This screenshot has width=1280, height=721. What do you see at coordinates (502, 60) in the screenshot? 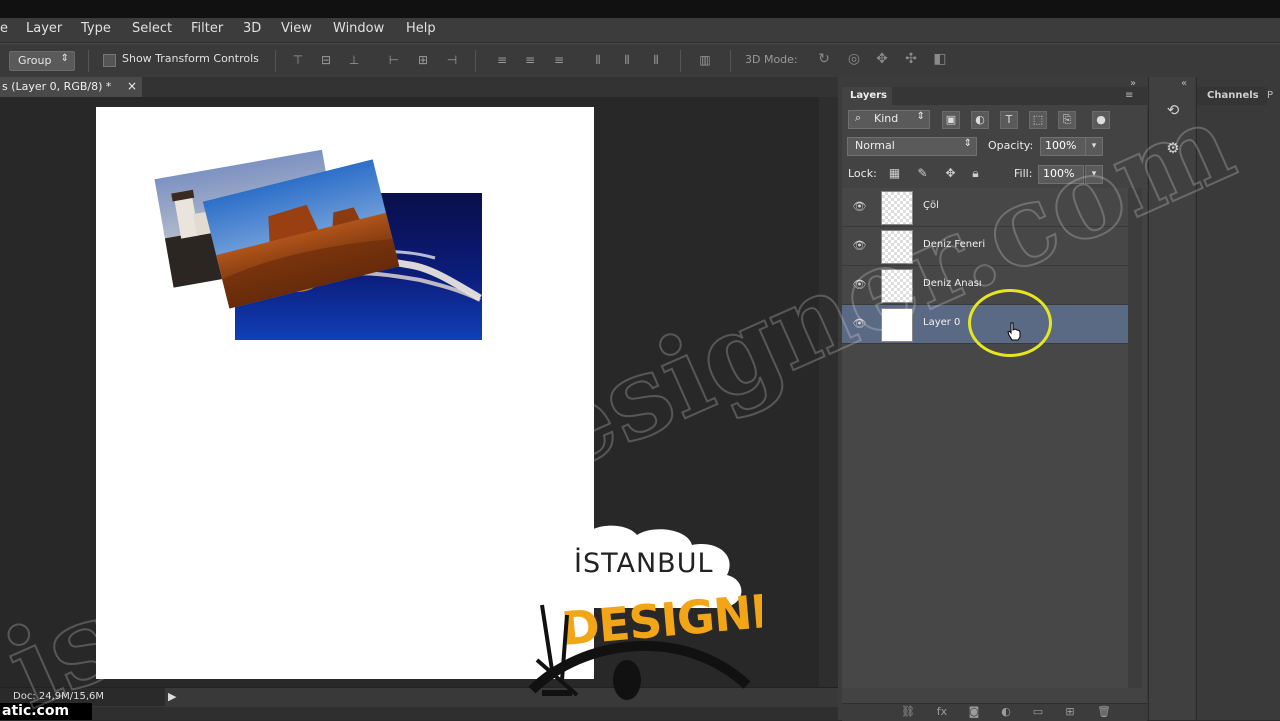
I see `distribute-top-icon: ≡` at bounding box center [502, 60].